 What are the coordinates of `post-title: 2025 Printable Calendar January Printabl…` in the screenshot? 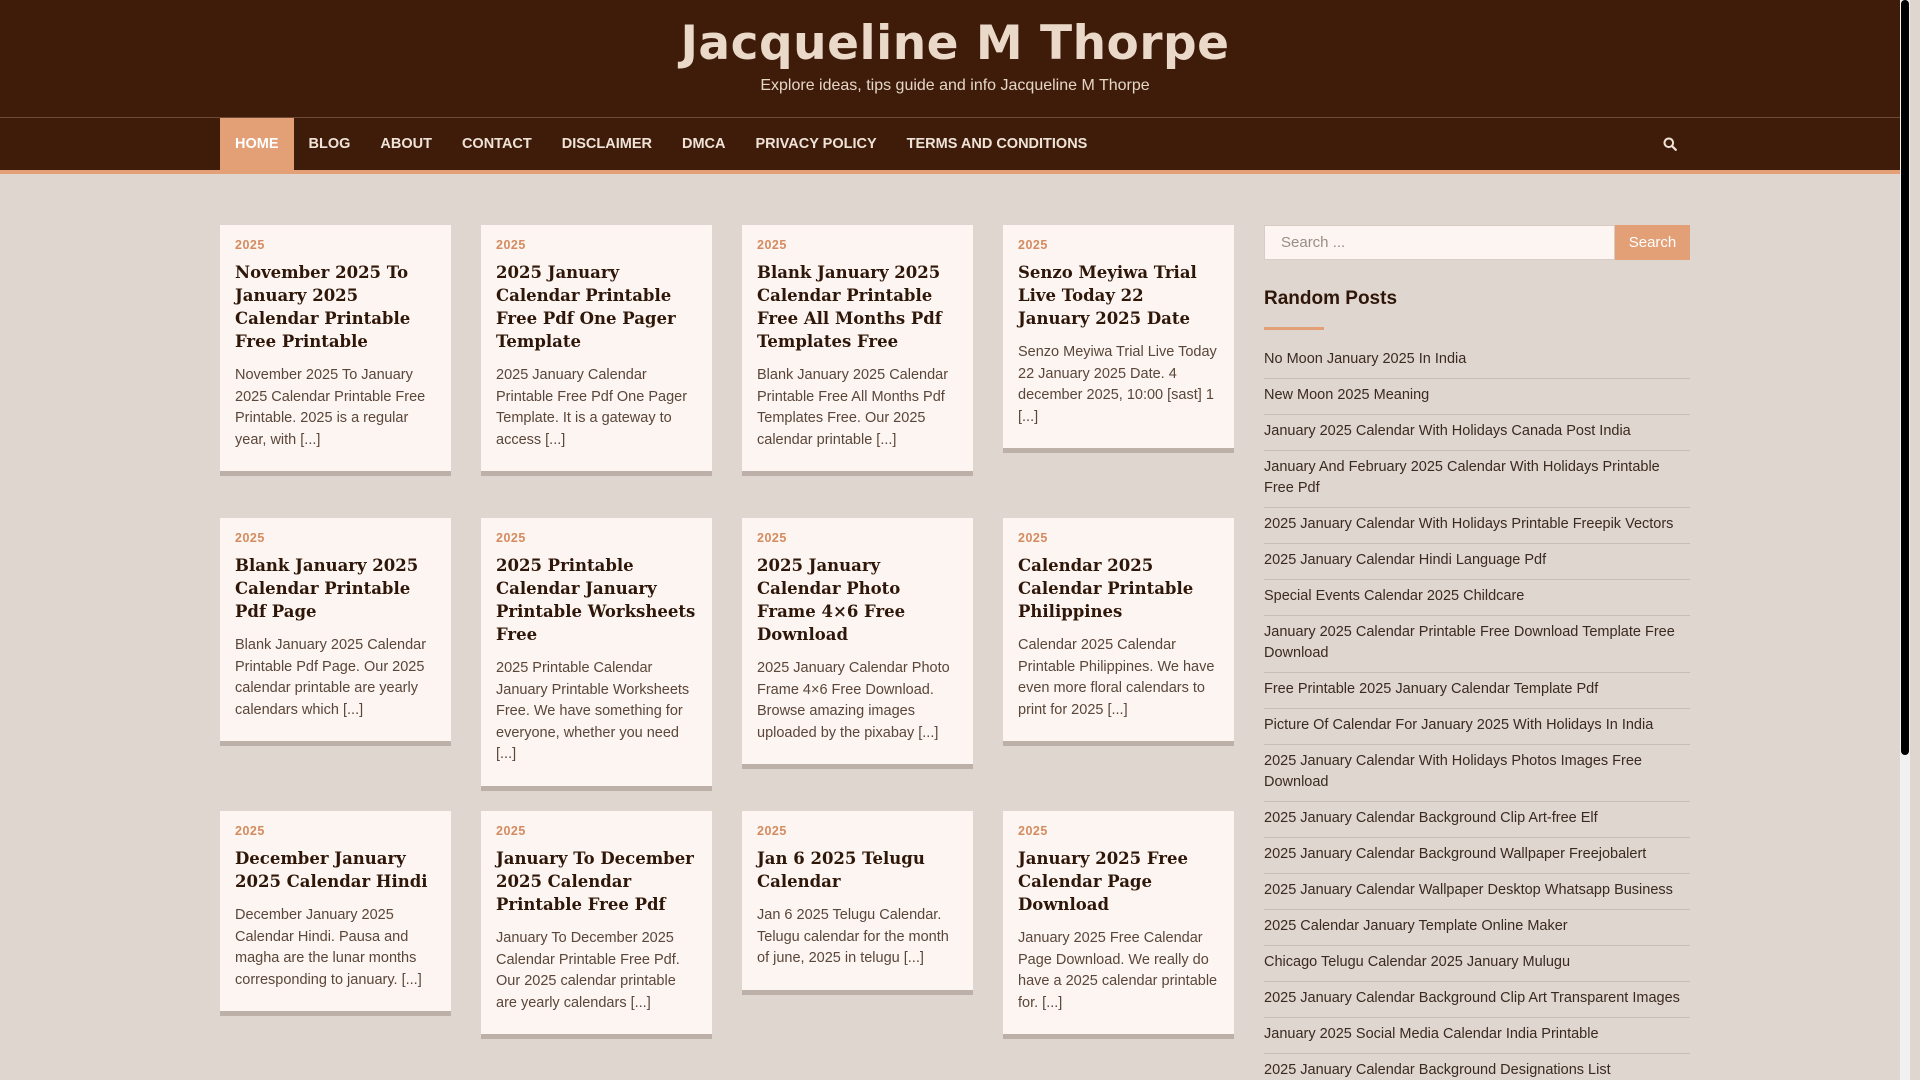 It's located at (596, 600).